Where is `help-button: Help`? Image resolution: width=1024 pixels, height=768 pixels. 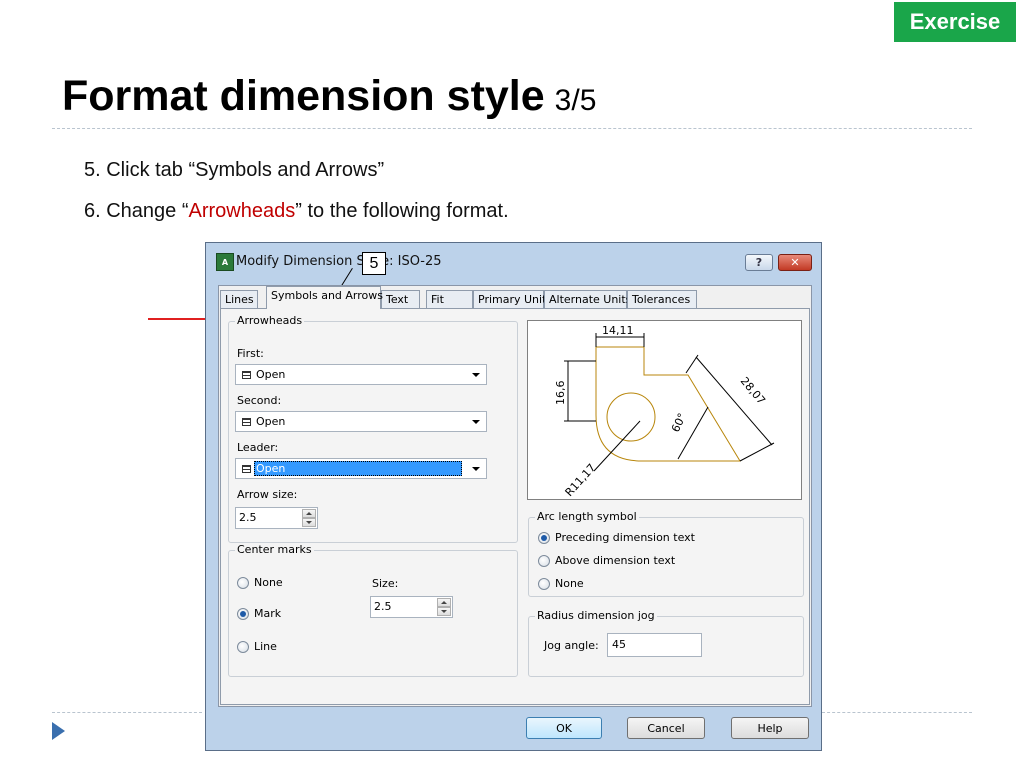
help-button: Help is located at coordinates (770, 728).